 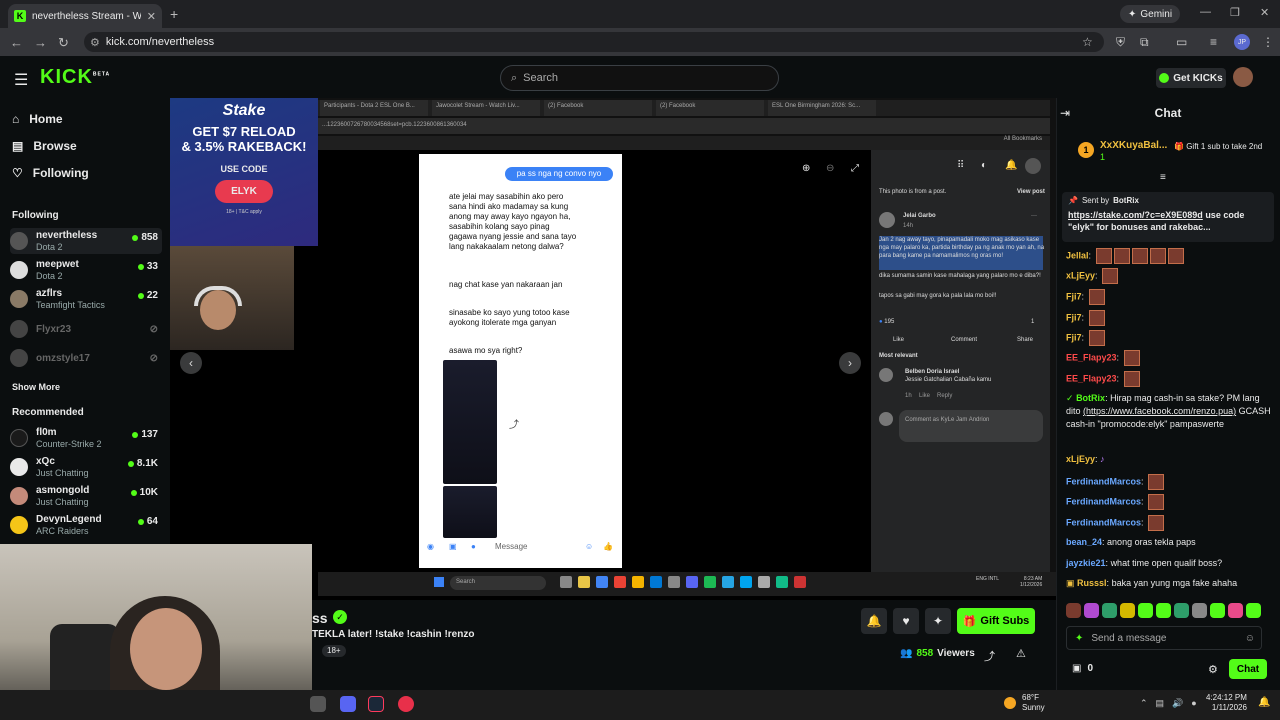 What do you see at coordinates (1235, 12) in the screenshot?
I see `maximize-icon: ❐` at bounding box center [1235, 12].